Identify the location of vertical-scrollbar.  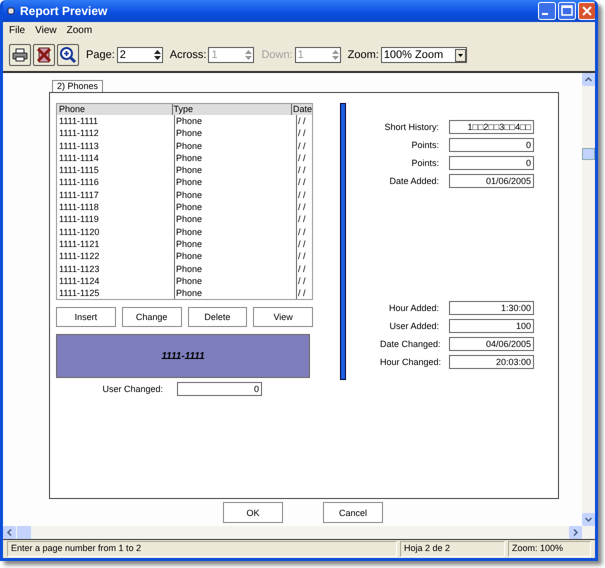
(588, 299).